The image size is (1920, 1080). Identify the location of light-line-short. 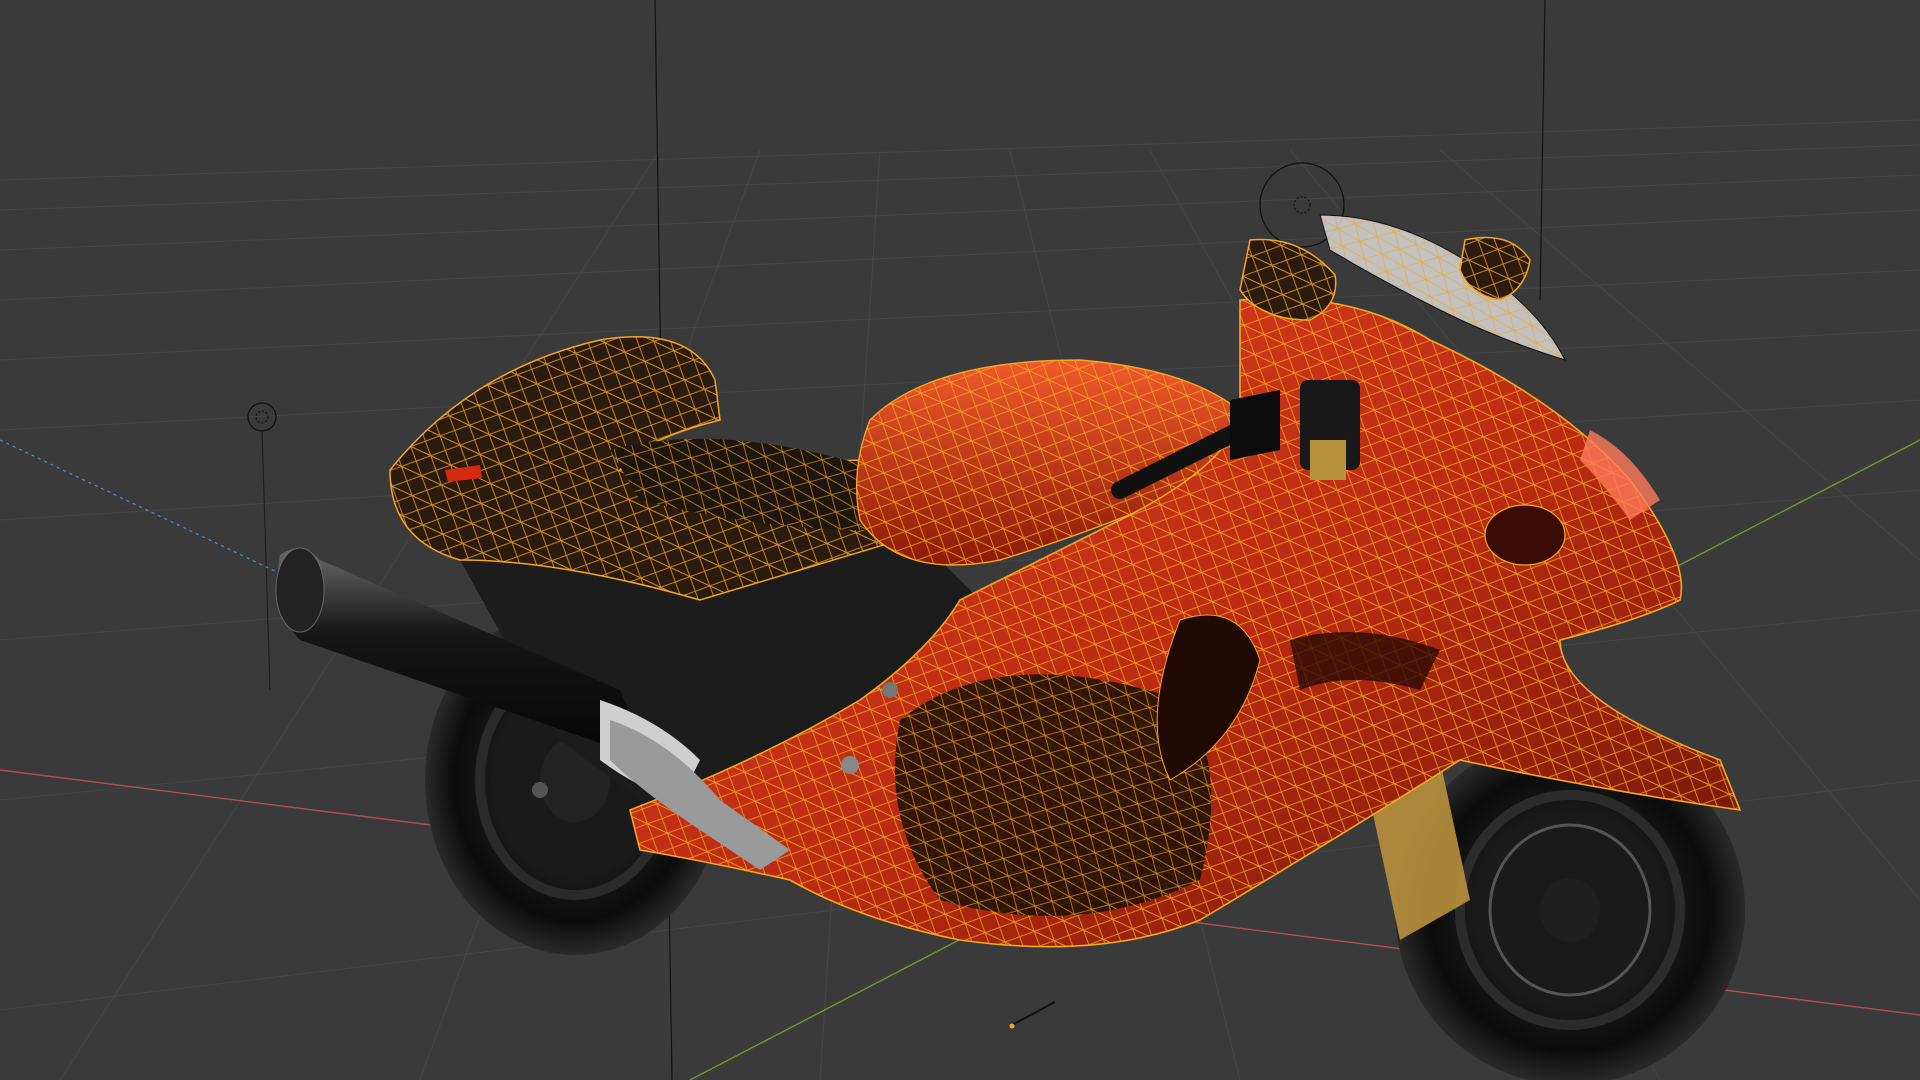
(266, 560).